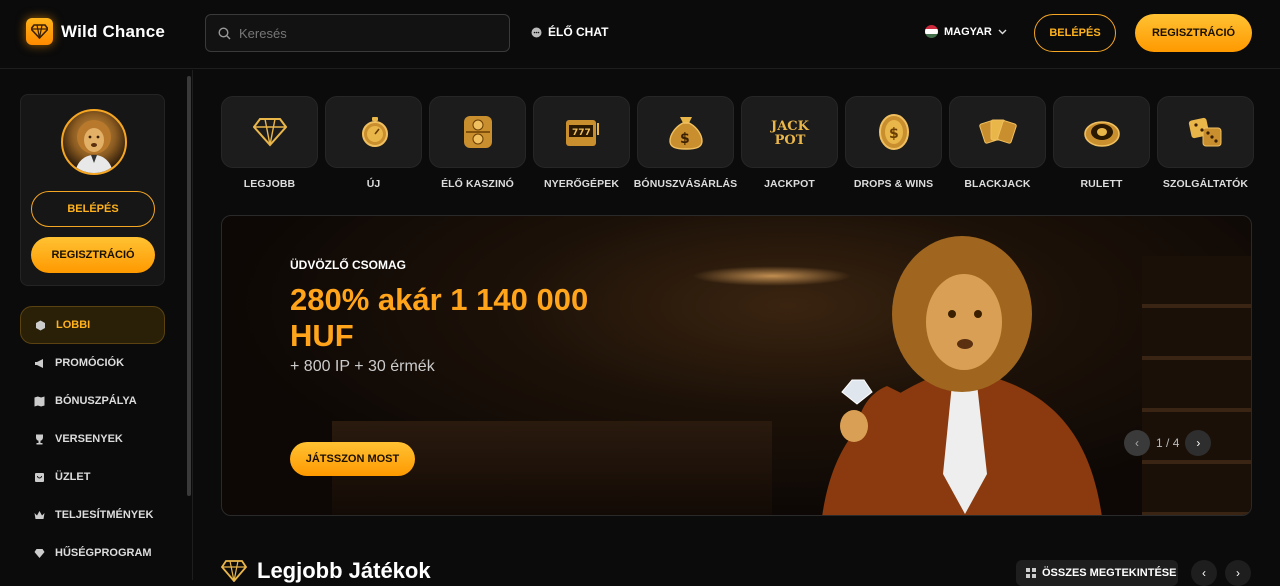 This screenshot has width=1280, height=586. Describe the element at coordinates (1002, 31) in the screenshot. I see `chevron-down-icon` at that location.